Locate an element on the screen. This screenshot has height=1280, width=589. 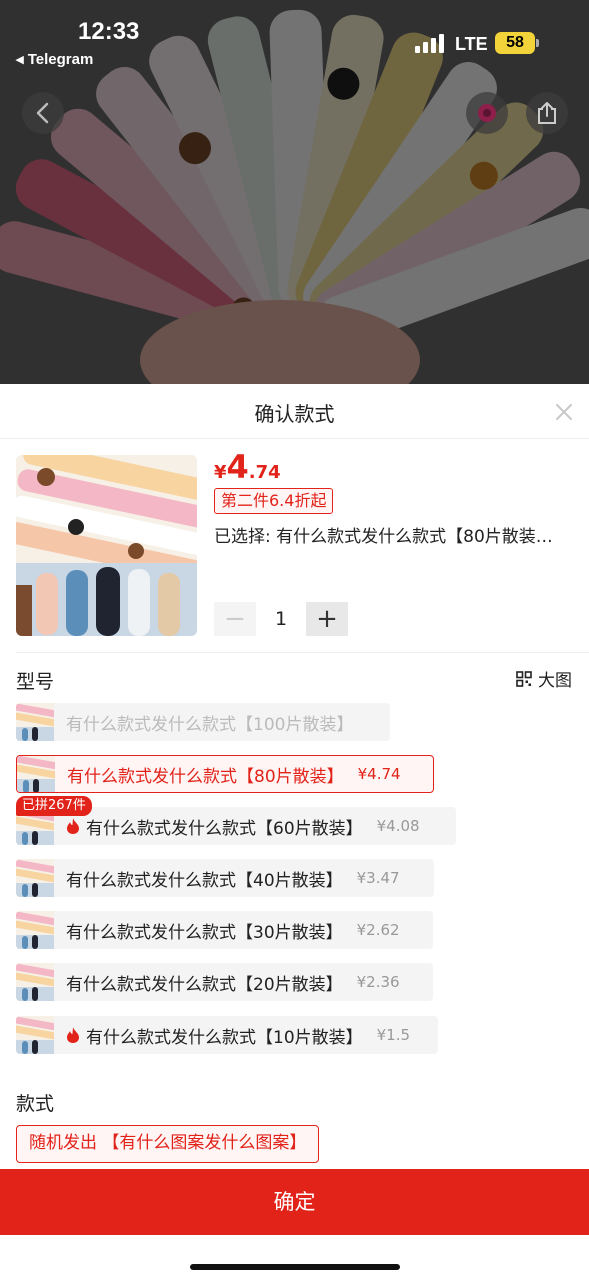
group-buy-badge: 已拼267件 is located at coordinates (54, 806).